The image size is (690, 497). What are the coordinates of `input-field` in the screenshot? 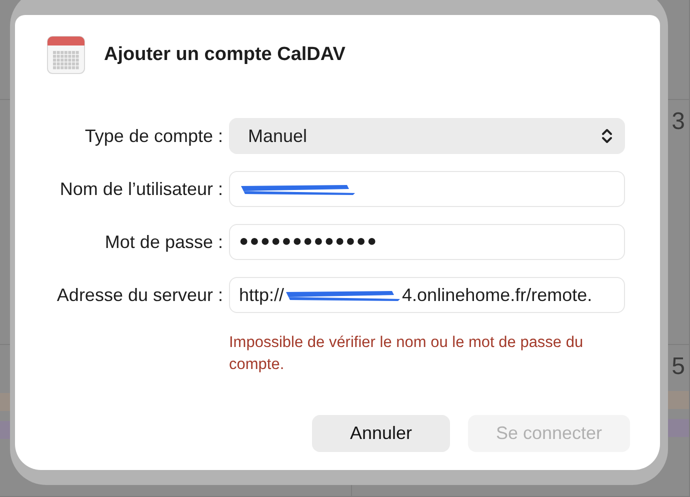 It's located at (427, 189).